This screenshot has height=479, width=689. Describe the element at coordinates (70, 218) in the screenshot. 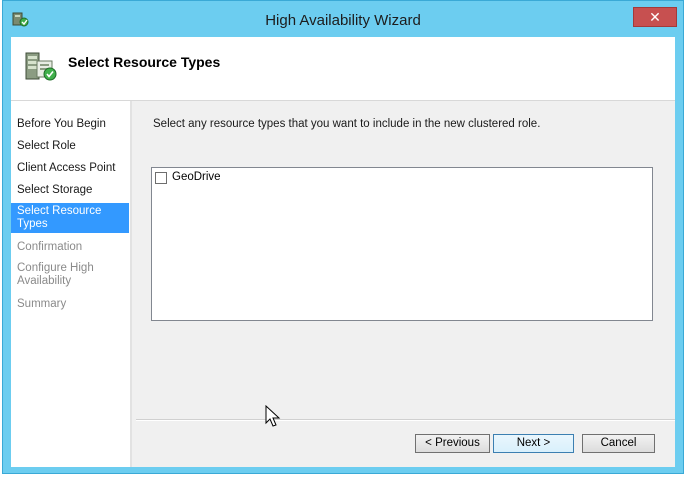

I see `step-select-resource-types: Select Resource Types` at that location.